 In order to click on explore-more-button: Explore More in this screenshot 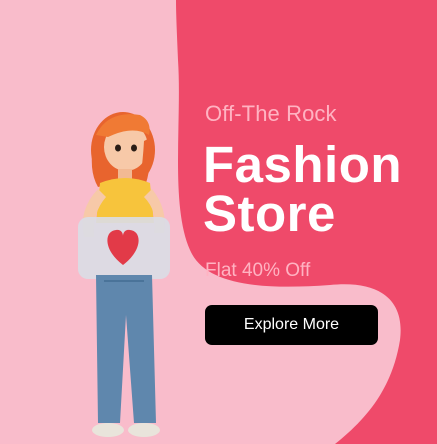, I will do `click(291, 325)`.